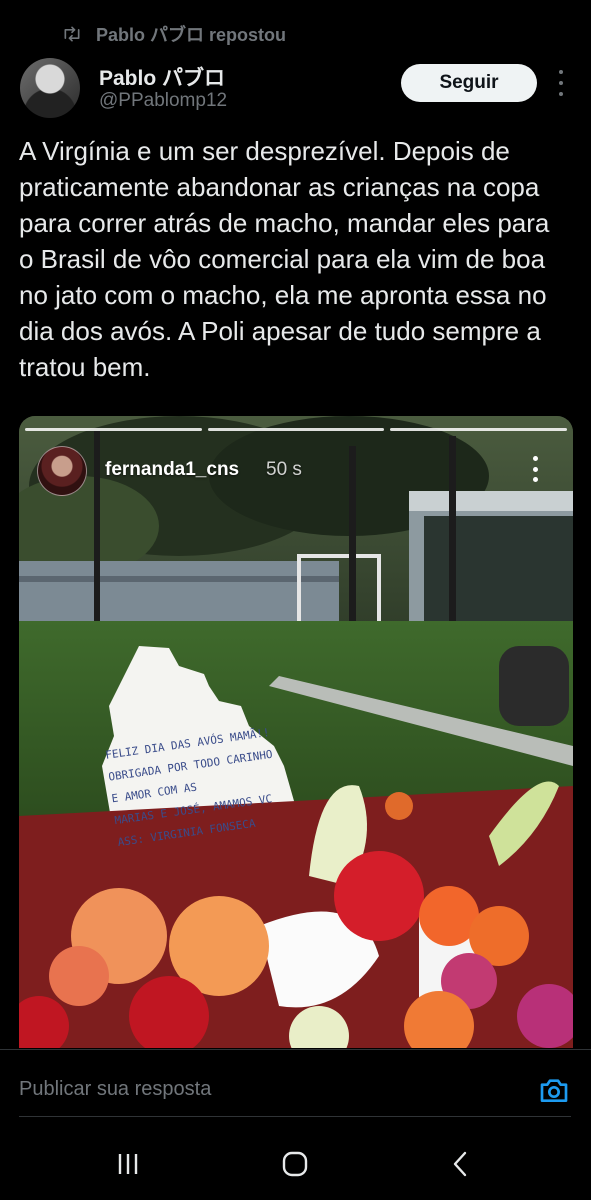  I want to click on home-icon, so click(295, 1164).